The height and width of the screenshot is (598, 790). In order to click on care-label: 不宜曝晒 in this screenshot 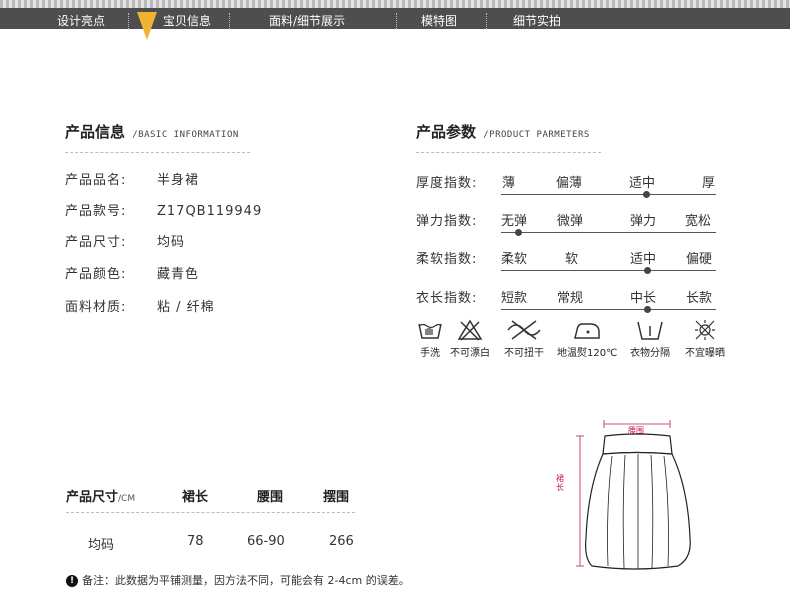, I will do `click(705, 353)`.